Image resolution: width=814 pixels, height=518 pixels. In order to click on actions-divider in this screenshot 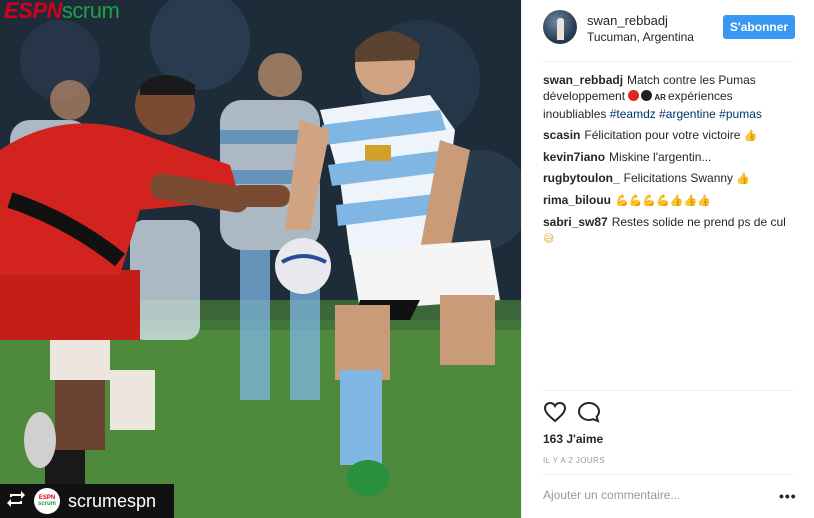, I will do `click(668, 390)`.